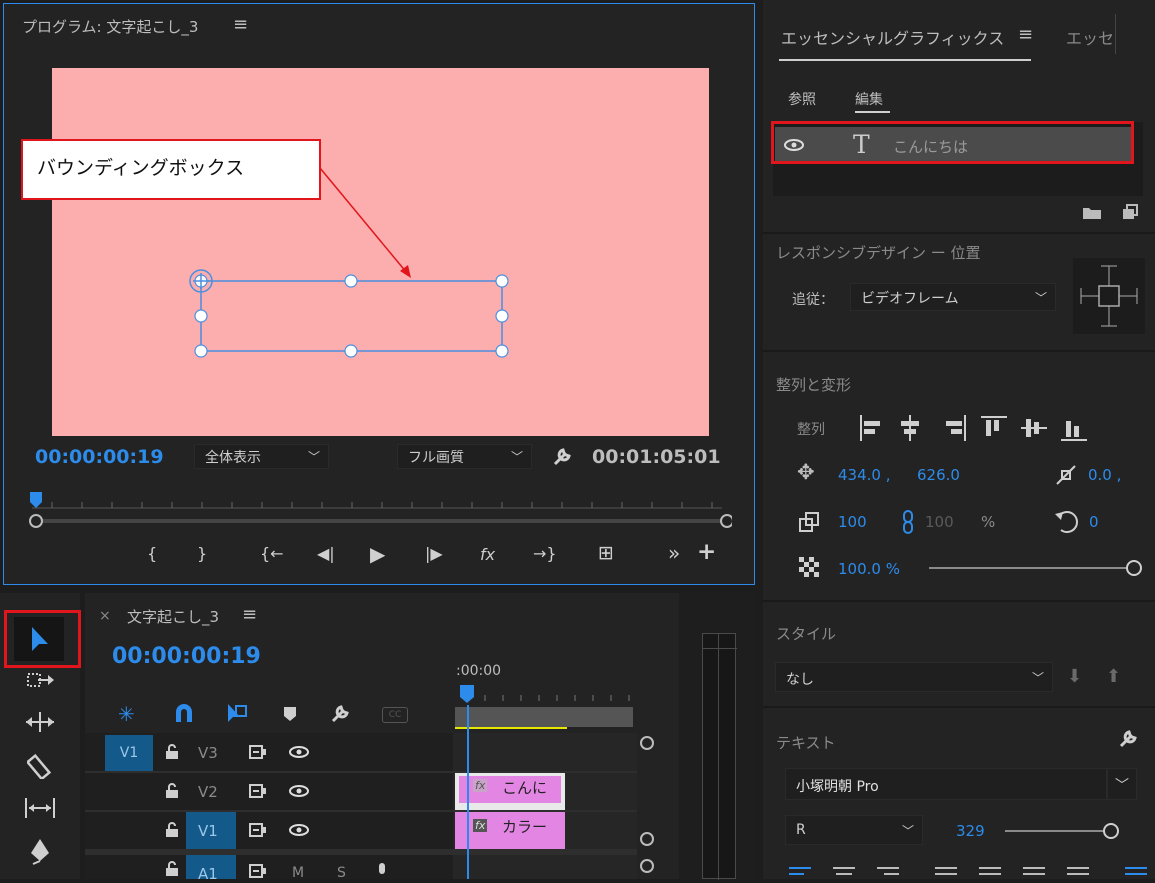  Describe the element at coordinates (938, 475) in the screenshot. I see `position-y-value: 626.0` at that location.